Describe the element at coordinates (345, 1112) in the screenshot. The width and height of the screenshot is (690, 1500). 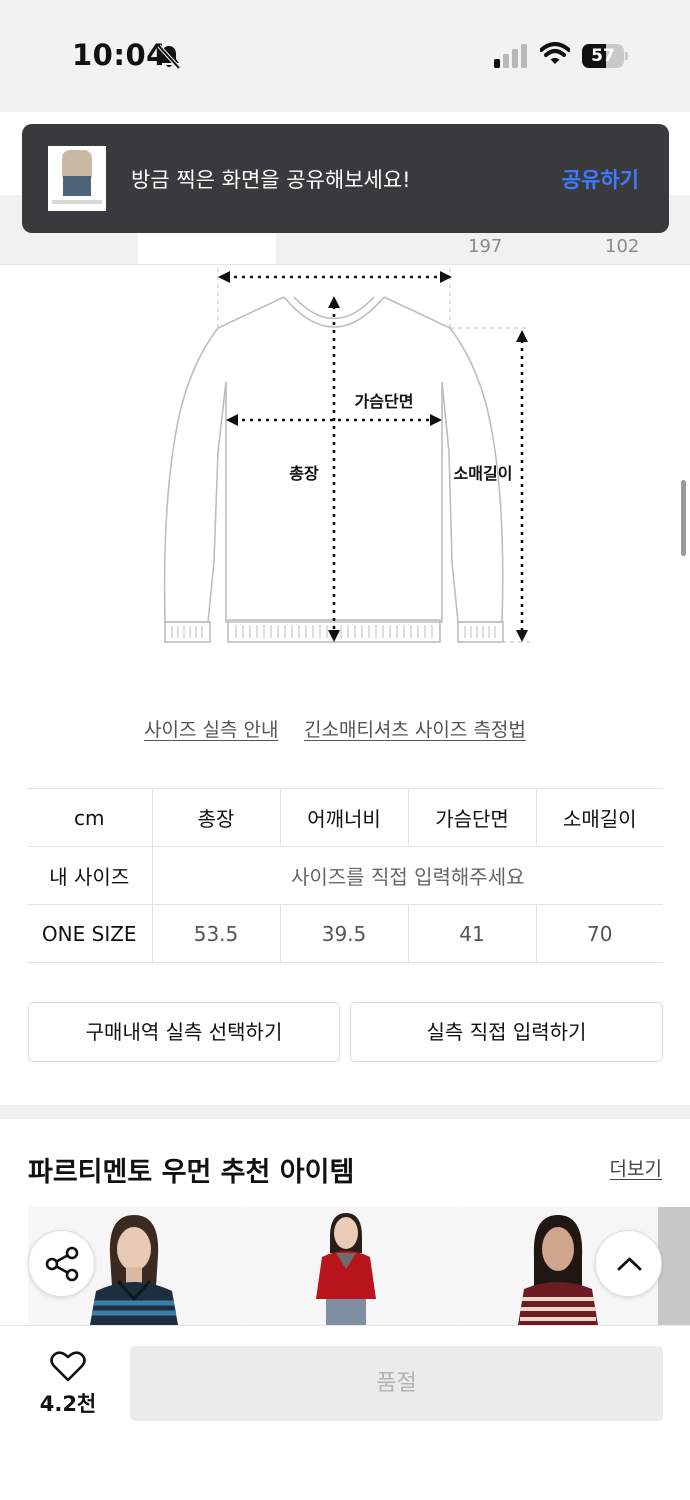
I see `section-divider` at that location.